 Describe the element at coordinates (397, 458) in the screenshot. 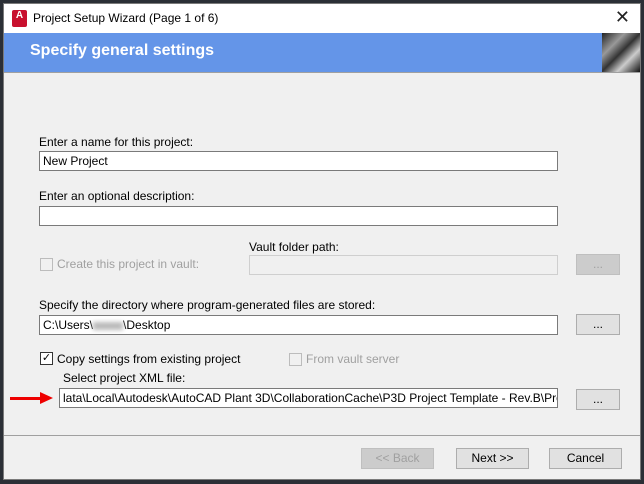

I see `back-button: << Back` at that location.